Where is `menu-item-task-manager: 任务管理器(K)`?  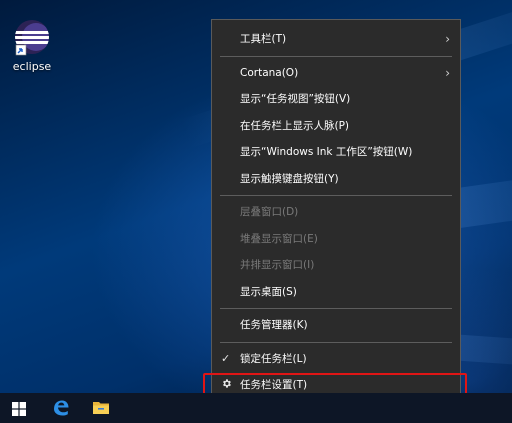 menu-item-task-manager: 任务管理器(K) is located at coordinates (336, 325).